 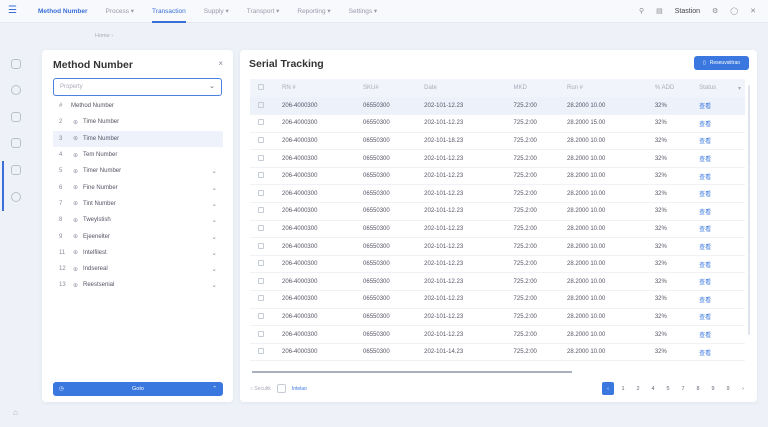 What do you see at coordinates (687, 11) in the screenshot?
I see `user-menu: Stastion` at bounding box center [687, 11].